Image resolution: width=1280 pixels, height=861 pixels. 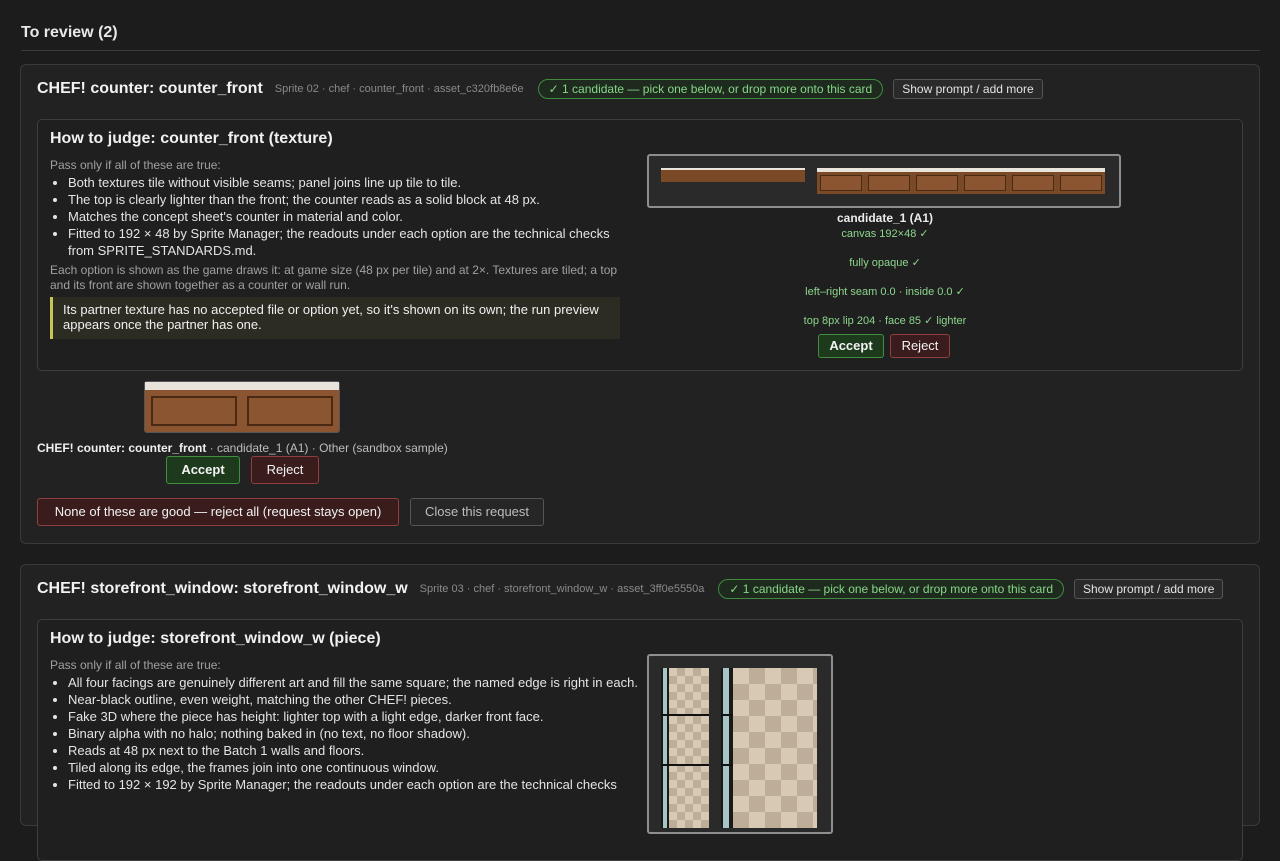 I want to click on sample-accept-button: Accept, so click(x=203, y=470).